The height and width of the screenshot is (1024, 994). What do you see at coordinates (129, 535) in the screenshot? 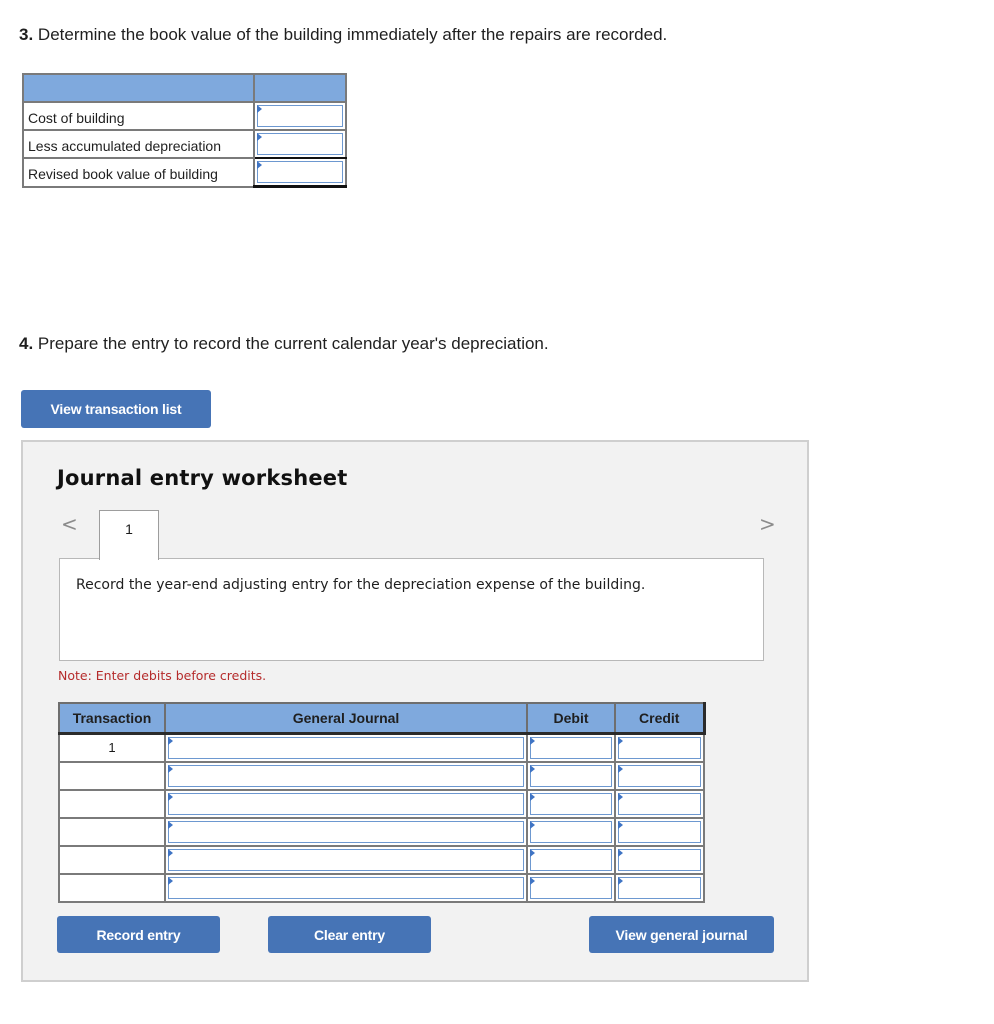
I see `transaction-tab-1: 1` at bounding box center [129, 535].